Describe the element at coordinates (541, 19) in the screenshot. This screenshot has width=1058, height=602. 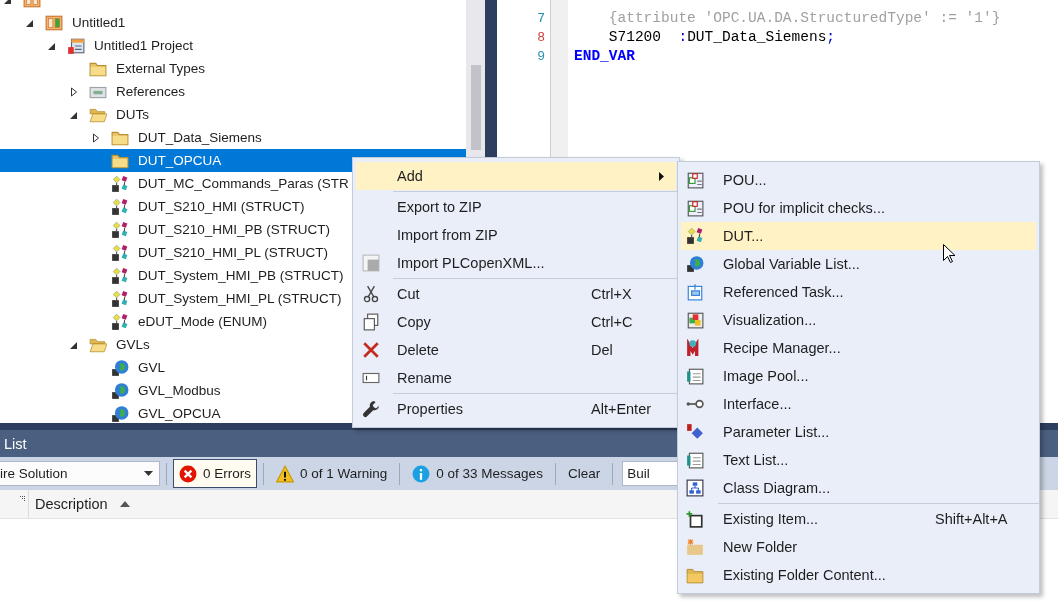
I see `line-number: 7` at that location.